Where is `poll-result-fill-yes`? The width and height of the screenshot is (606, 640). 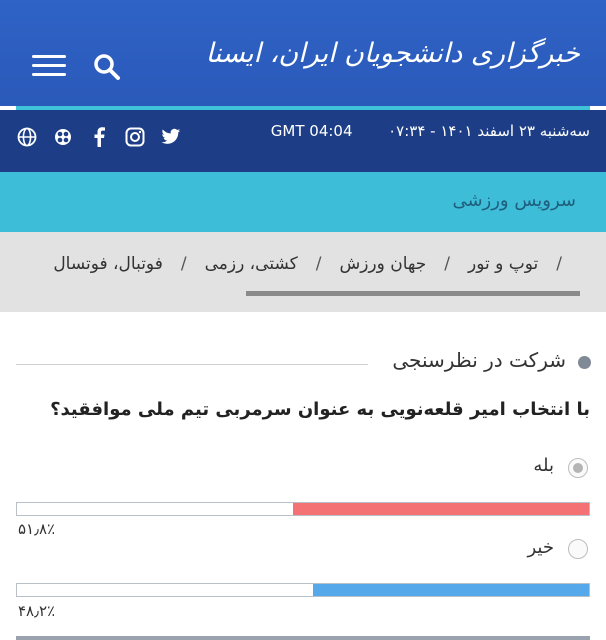
poll-result-fill-yes is located at coordinates (440, 509).